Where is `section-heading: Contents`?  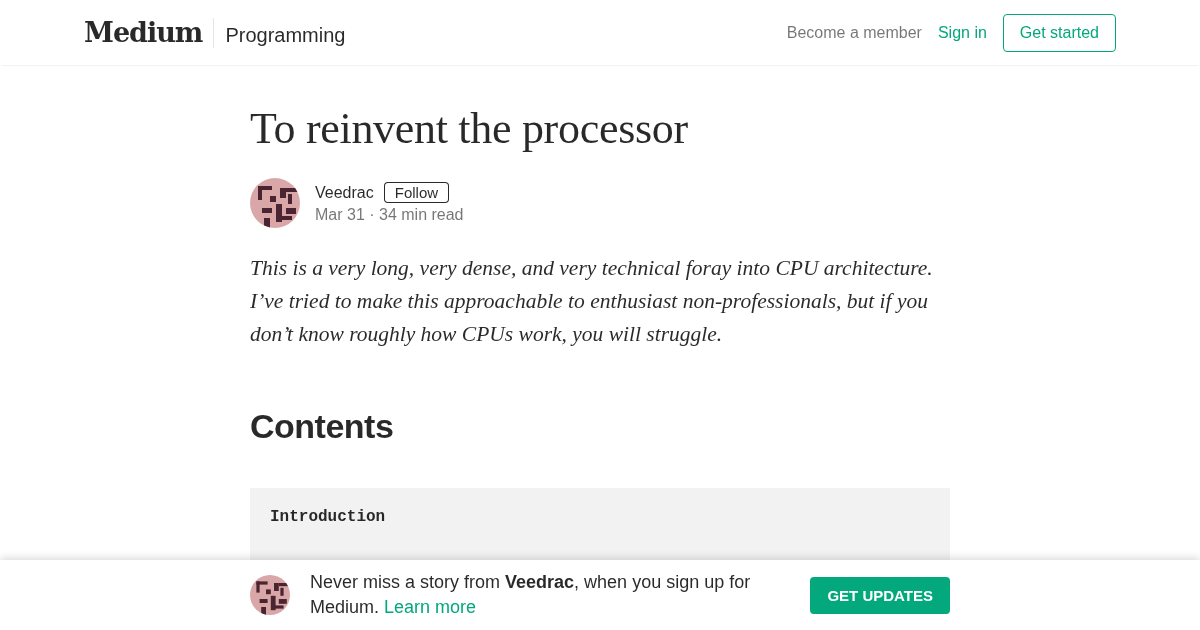 section-heading: Contents is located at coordinates (322, 426).